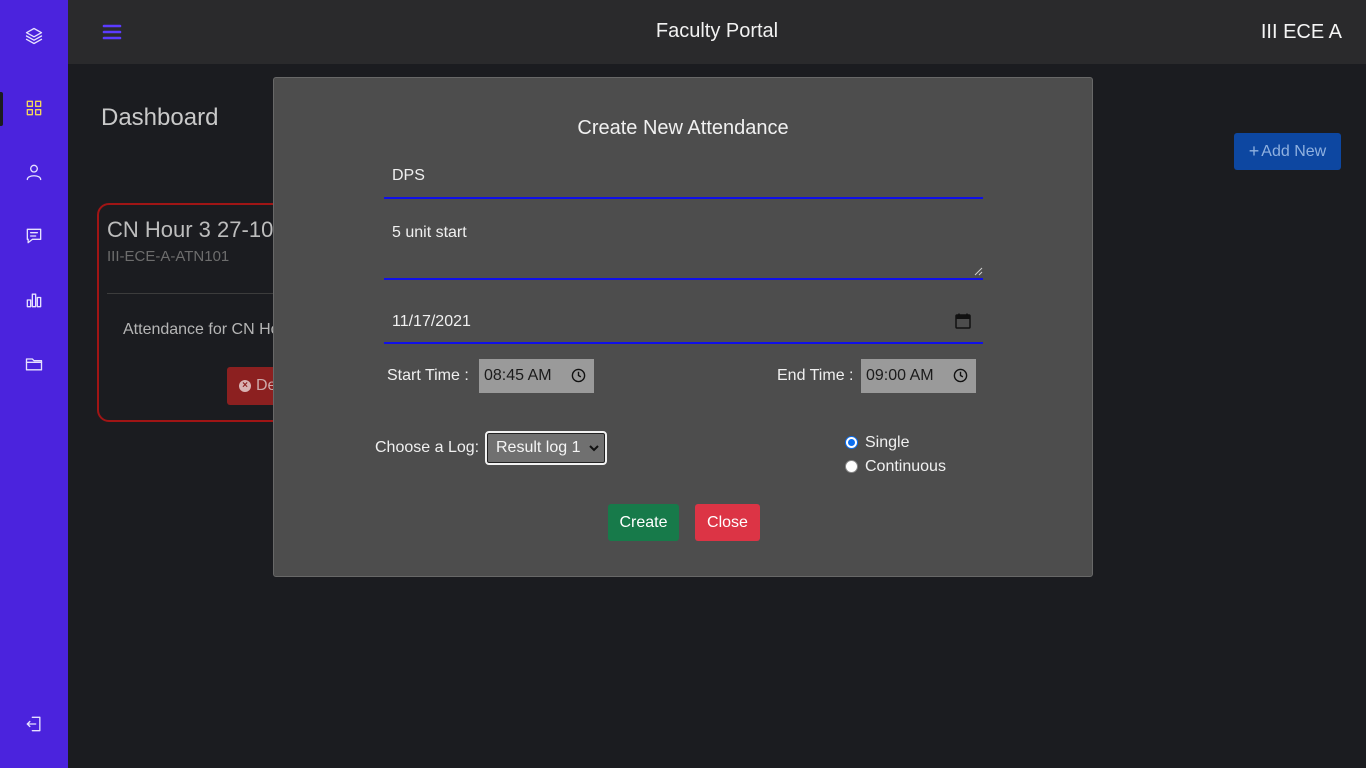 This screenshot has height=768, width=1366. What do you see at coordinates (34, 364) in the screenshot?
I see `folder-icon` at bounding box center [34, 364].